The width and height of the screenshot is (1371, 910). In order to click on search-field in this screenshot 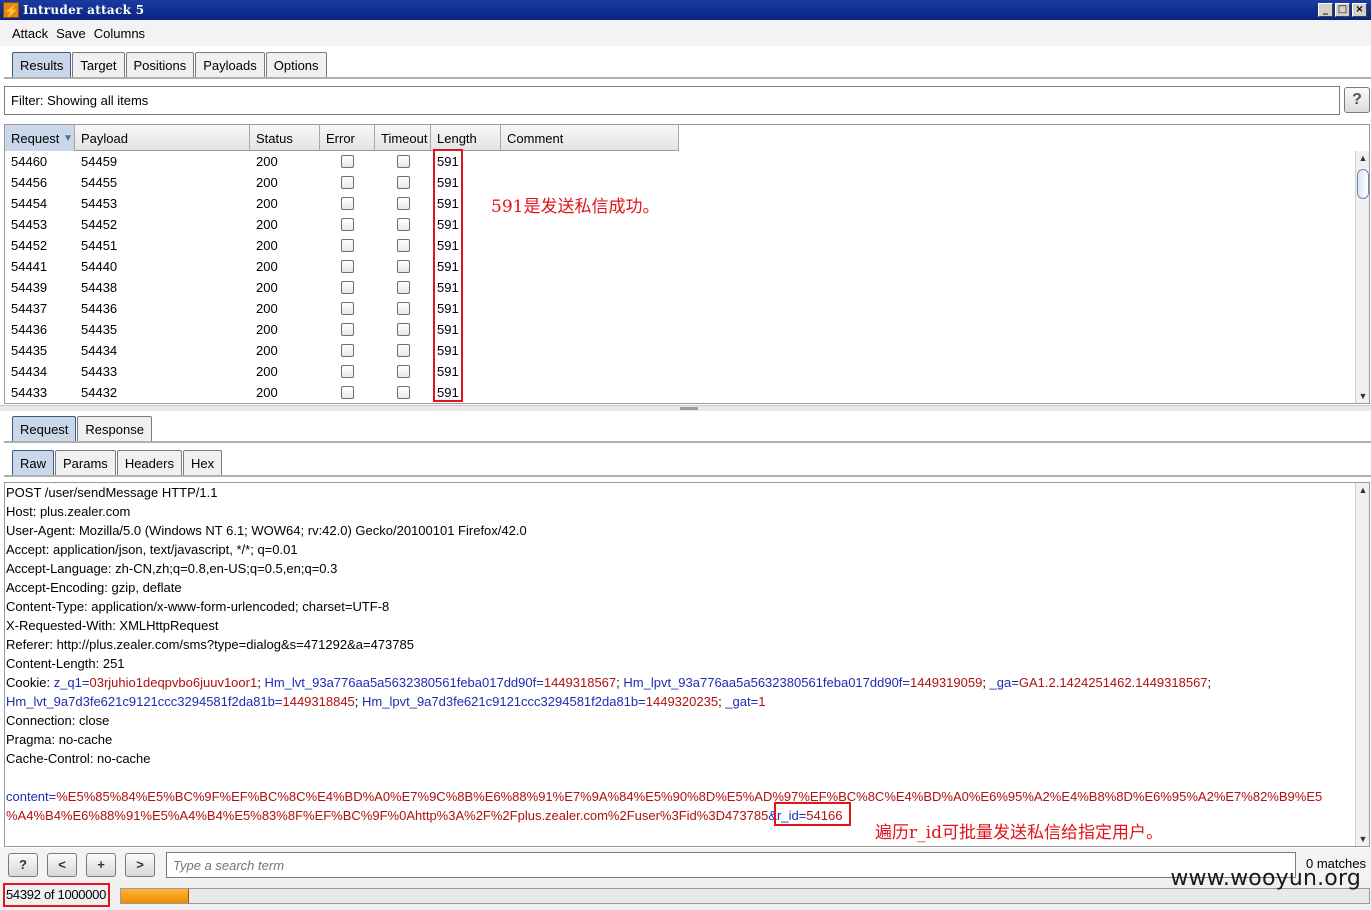, I will do `click(731, 865)`.